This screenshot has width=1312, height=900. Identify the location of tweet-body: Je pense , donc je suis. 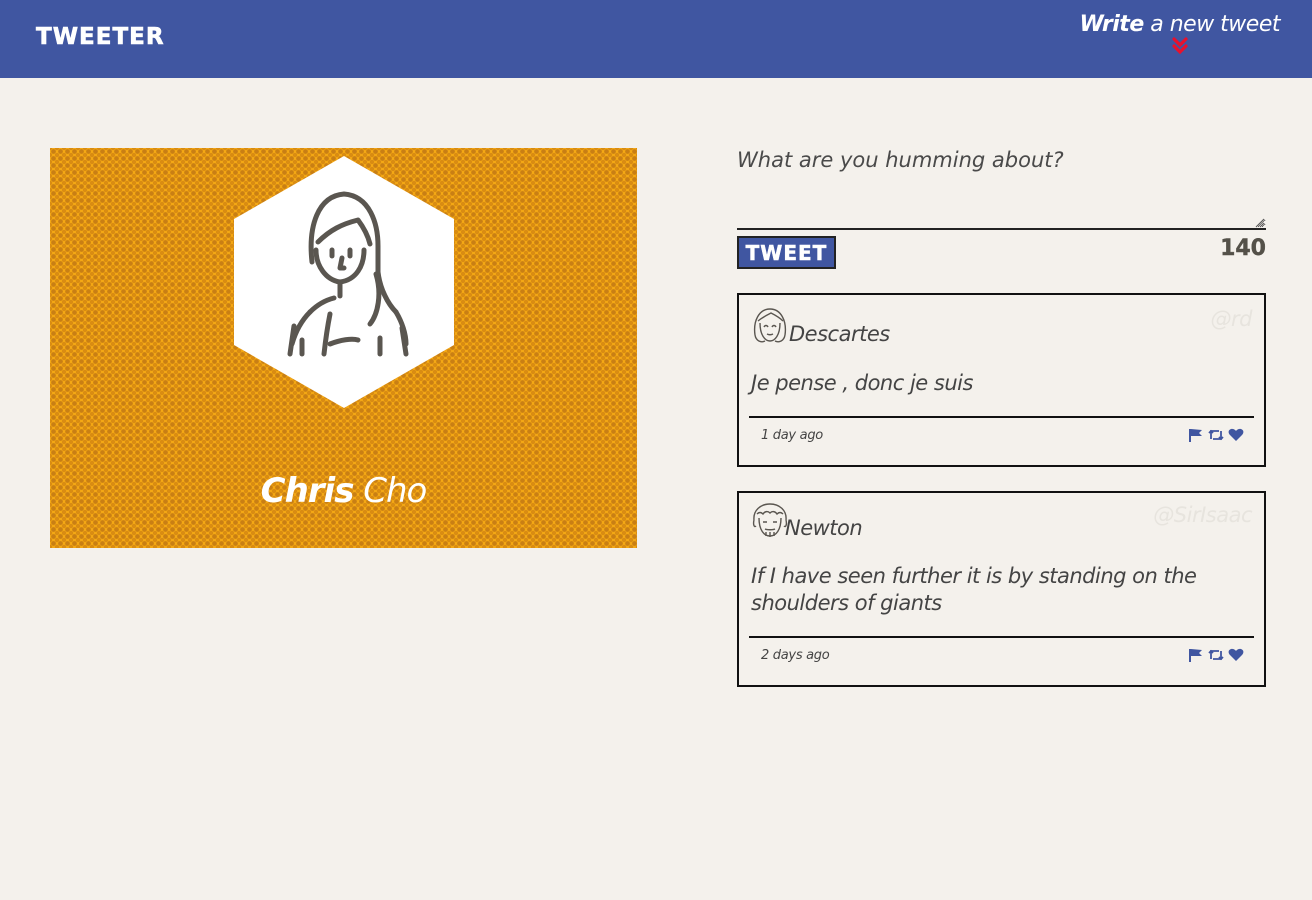
(862, 383).